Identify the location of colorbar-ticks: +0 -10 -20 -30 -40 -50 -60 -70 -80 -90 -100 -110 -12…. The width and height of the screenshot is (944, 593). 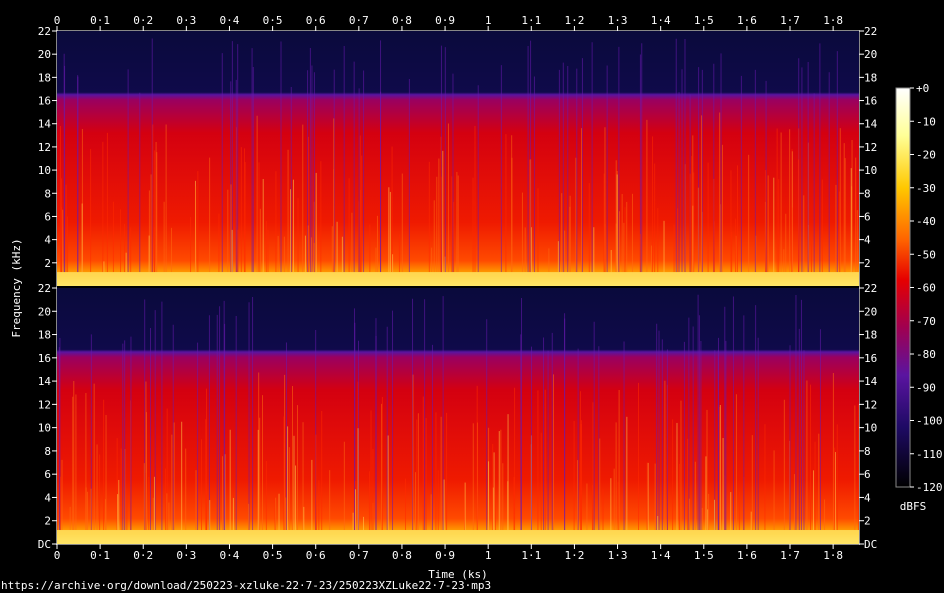
(926, 288).